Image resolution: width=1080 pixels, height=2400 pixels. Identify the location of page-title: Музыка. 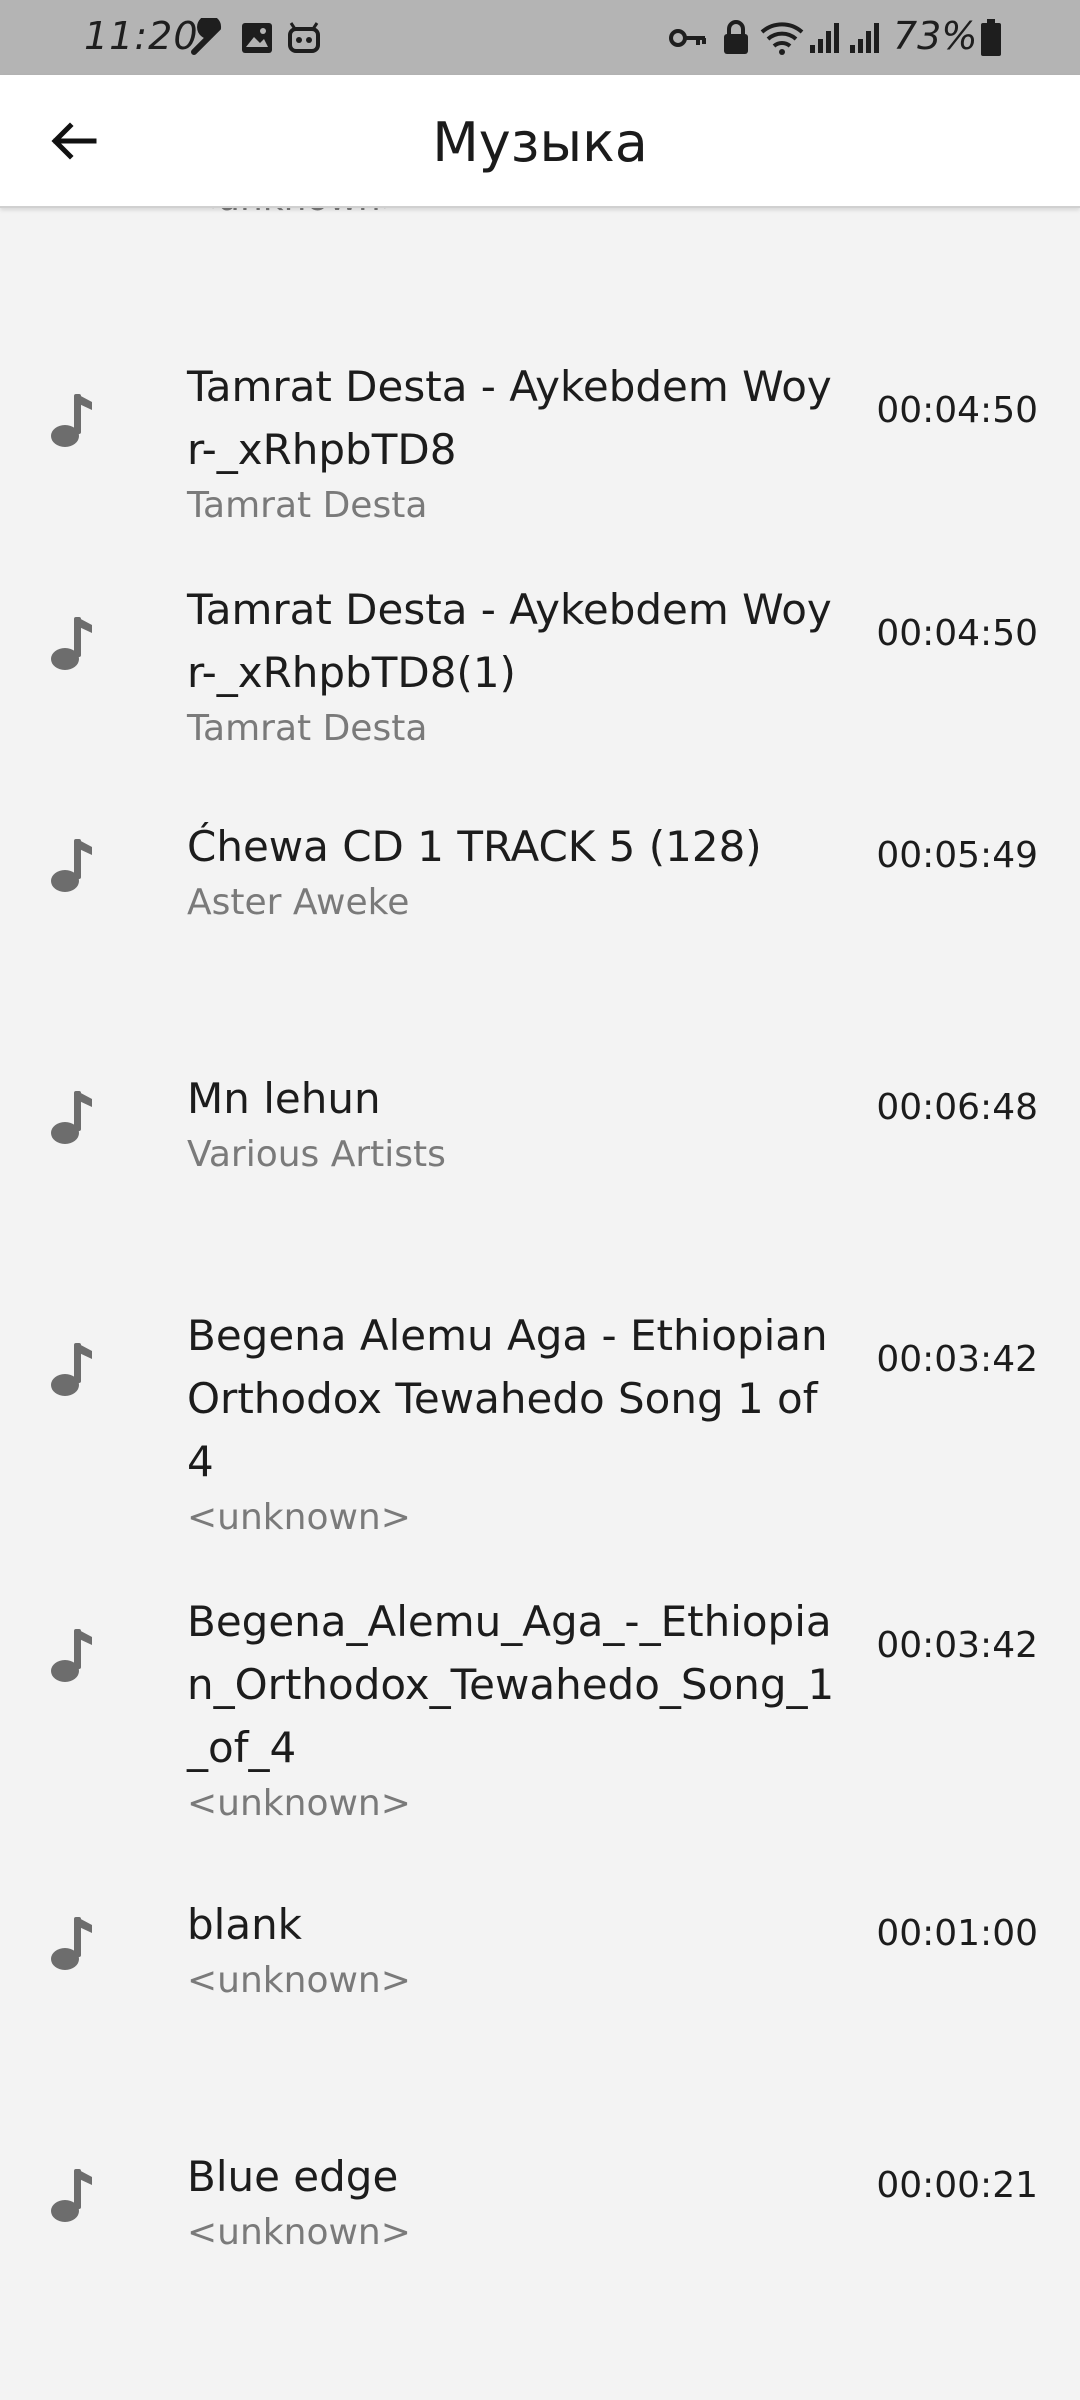
(540, 142).